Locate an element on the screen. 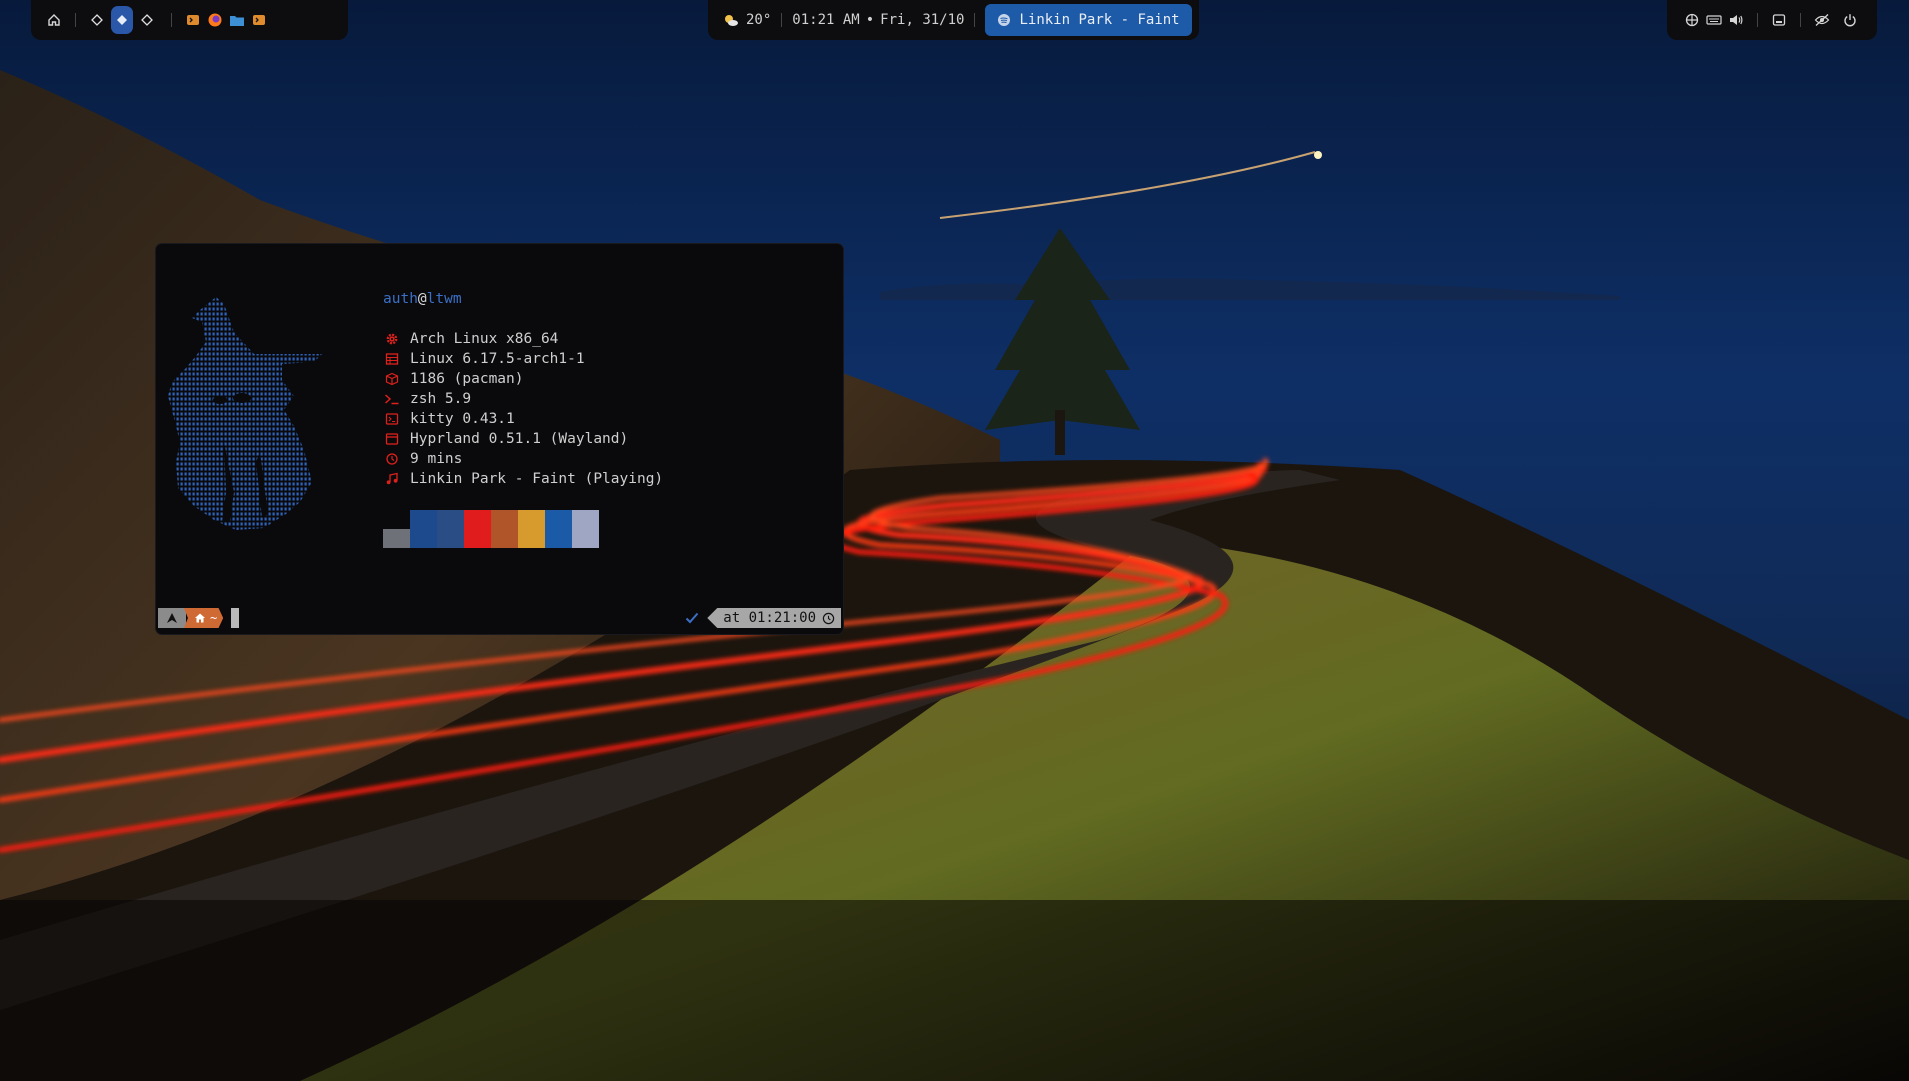 The height and width of the screenshot is (1081, 1909). topbar-left is located at coordinates (189, 20).